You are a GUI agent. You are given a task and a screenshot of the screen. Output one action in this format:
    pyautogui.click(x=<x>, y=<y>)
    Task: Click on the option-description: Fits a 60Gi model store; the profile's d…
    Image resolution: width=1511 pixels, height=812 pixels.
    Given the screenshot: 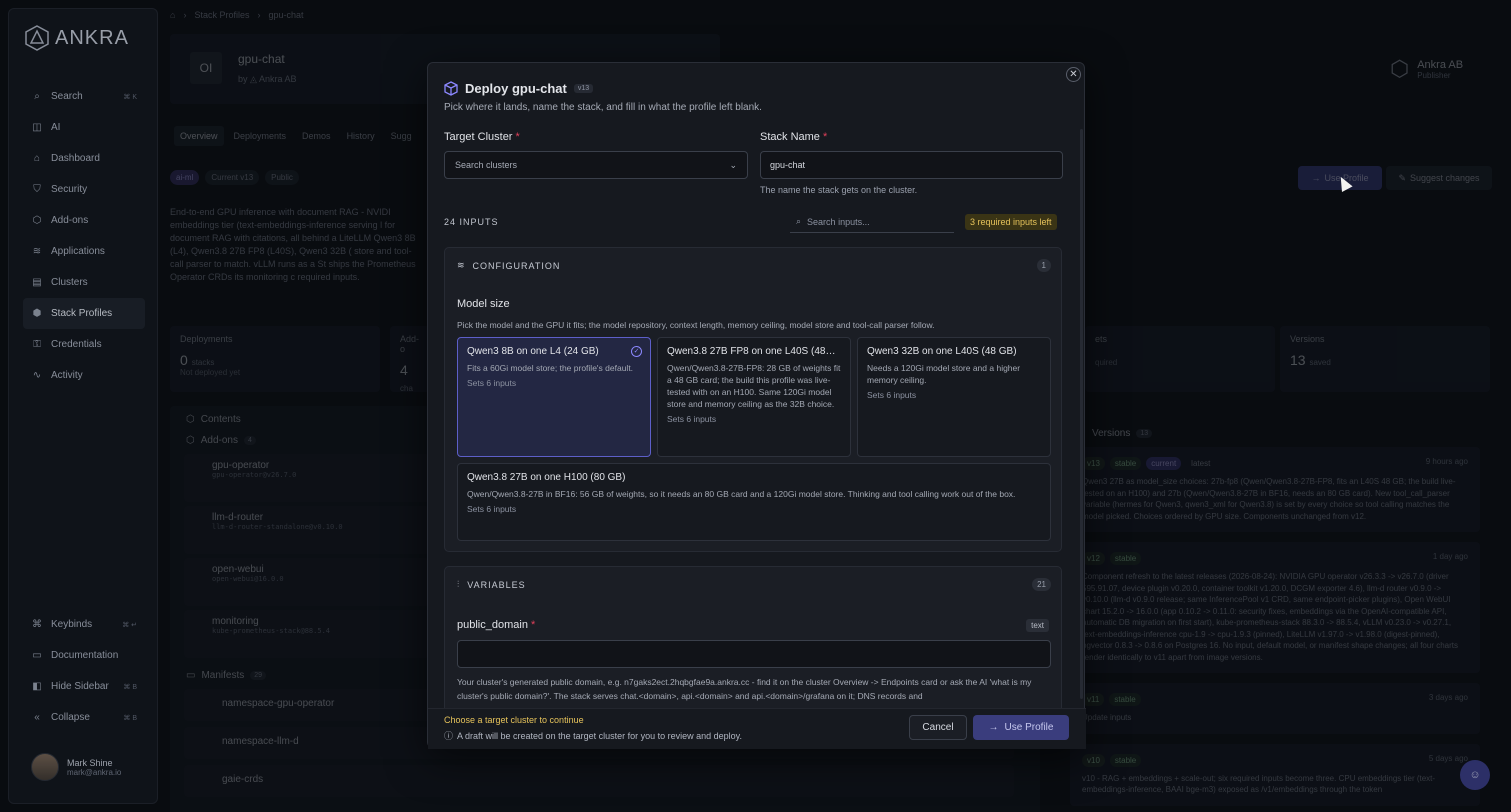 What is the action you would take?
    pyautogui.click(x=550, y=368)
    